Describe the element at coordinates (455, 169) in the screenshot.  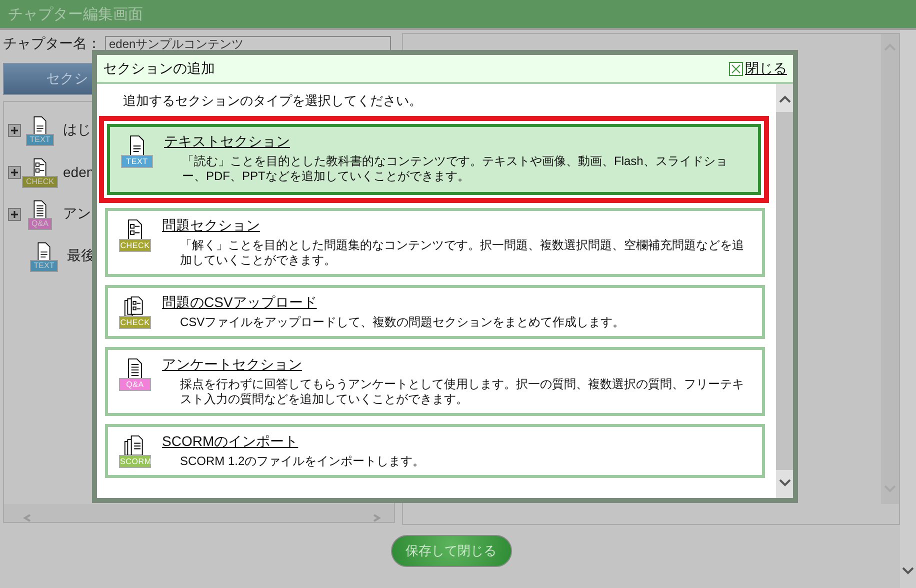
I see `section-type-description: 「読む」ことを目的とした教科書的なコンテンツです。テキストや画像、動画、Flash、スライドショー、PDF、PPTなどを追加していくことができます。` at that location.